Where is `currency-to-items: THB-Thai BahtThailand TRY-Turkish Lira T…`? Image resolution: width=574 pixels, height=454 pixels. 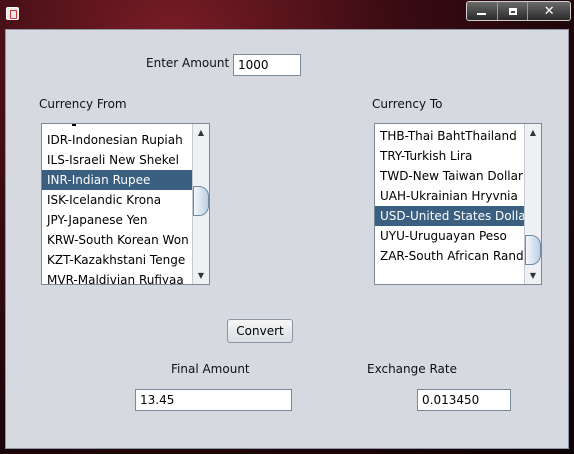
currency-to-items: THB-Thai BahtThailand TRY-Turkish Lira T… is located at coordinates (449, 204).